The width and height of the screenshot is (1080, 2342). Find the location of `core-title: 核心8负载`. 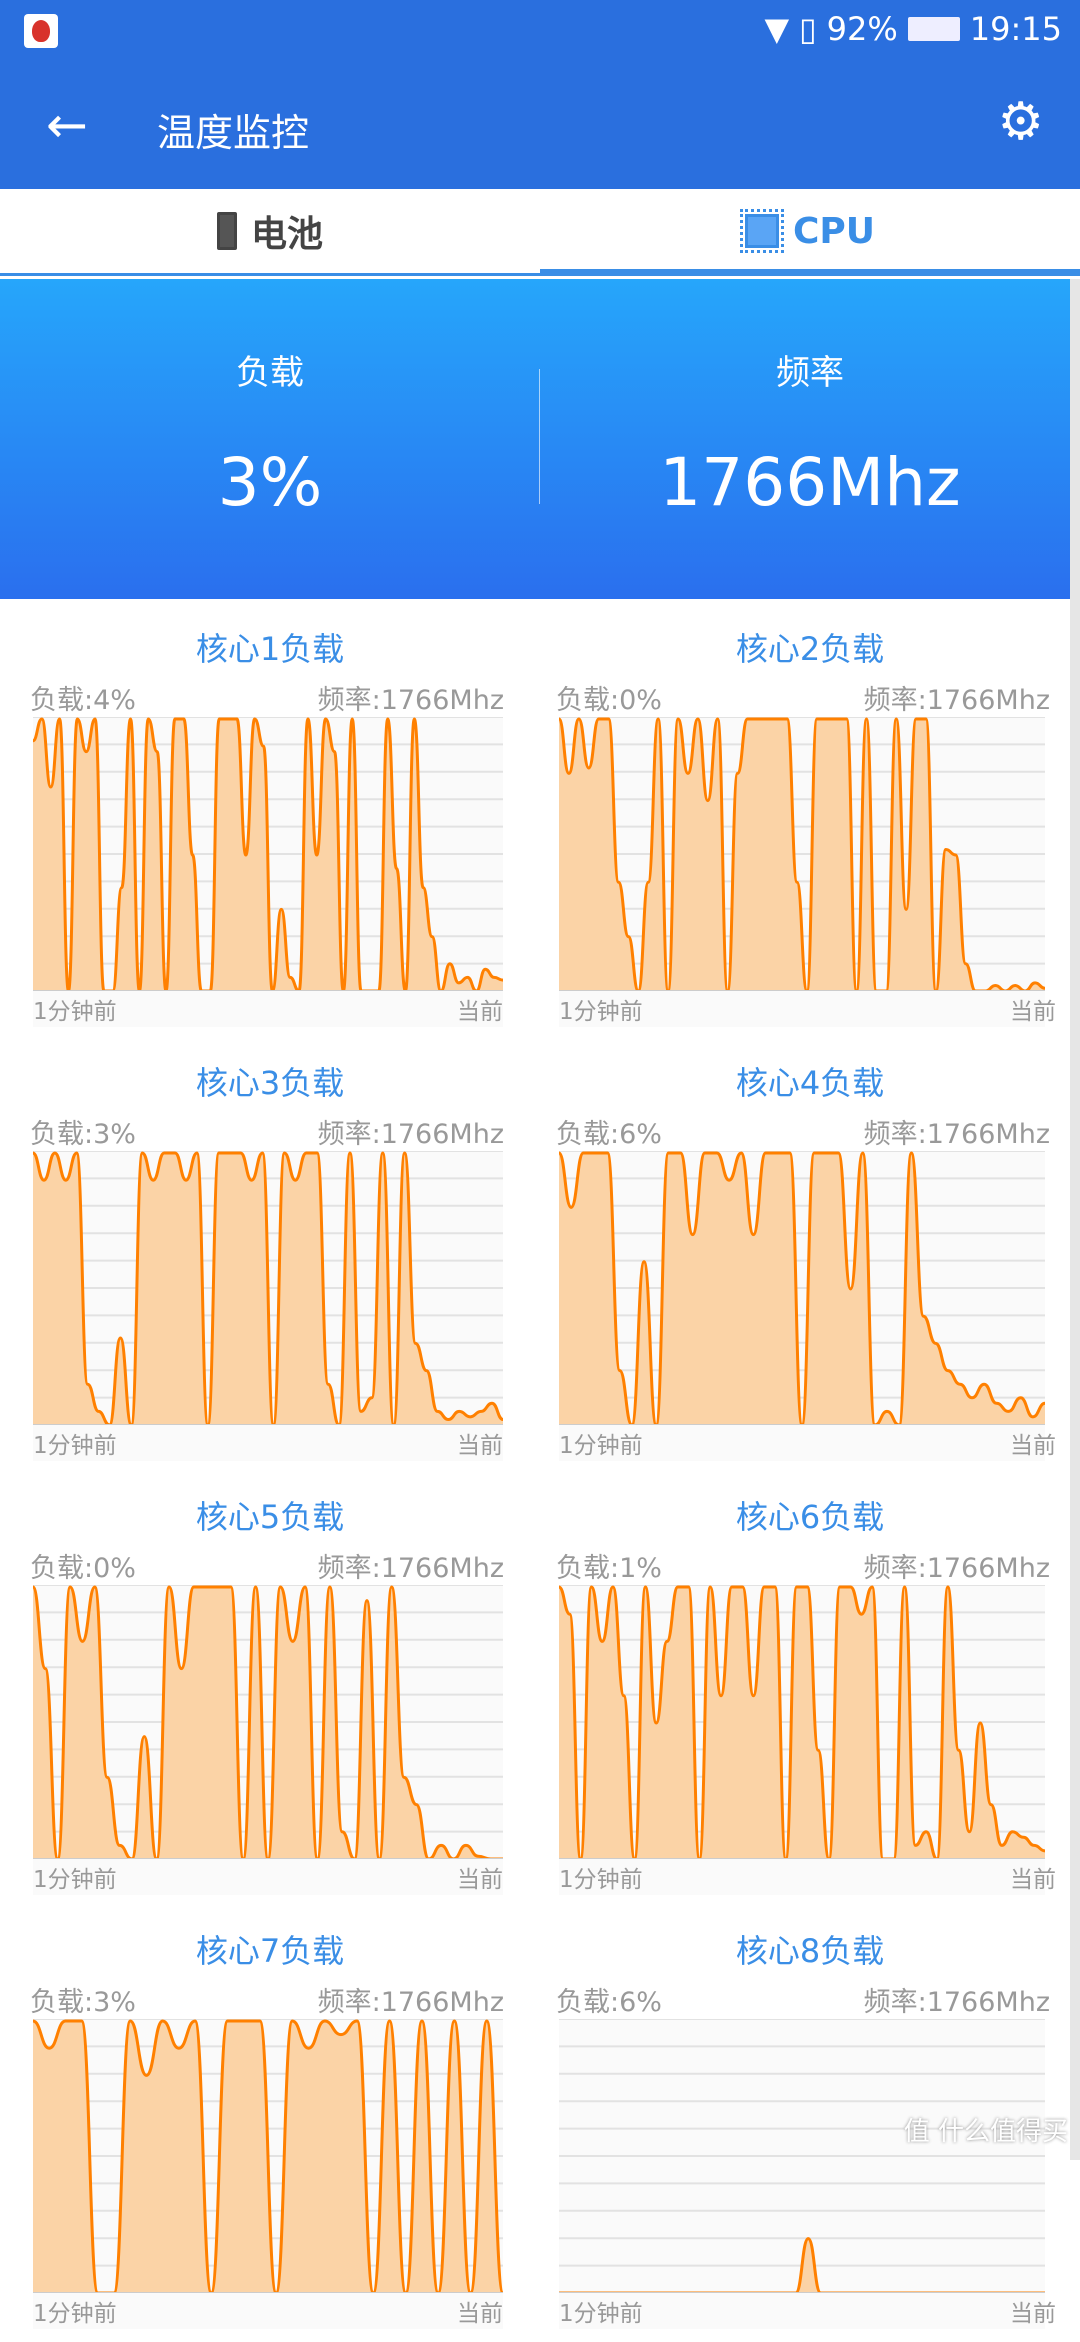

core-title: 核心8负载 is located at coordinates (810, 1951).